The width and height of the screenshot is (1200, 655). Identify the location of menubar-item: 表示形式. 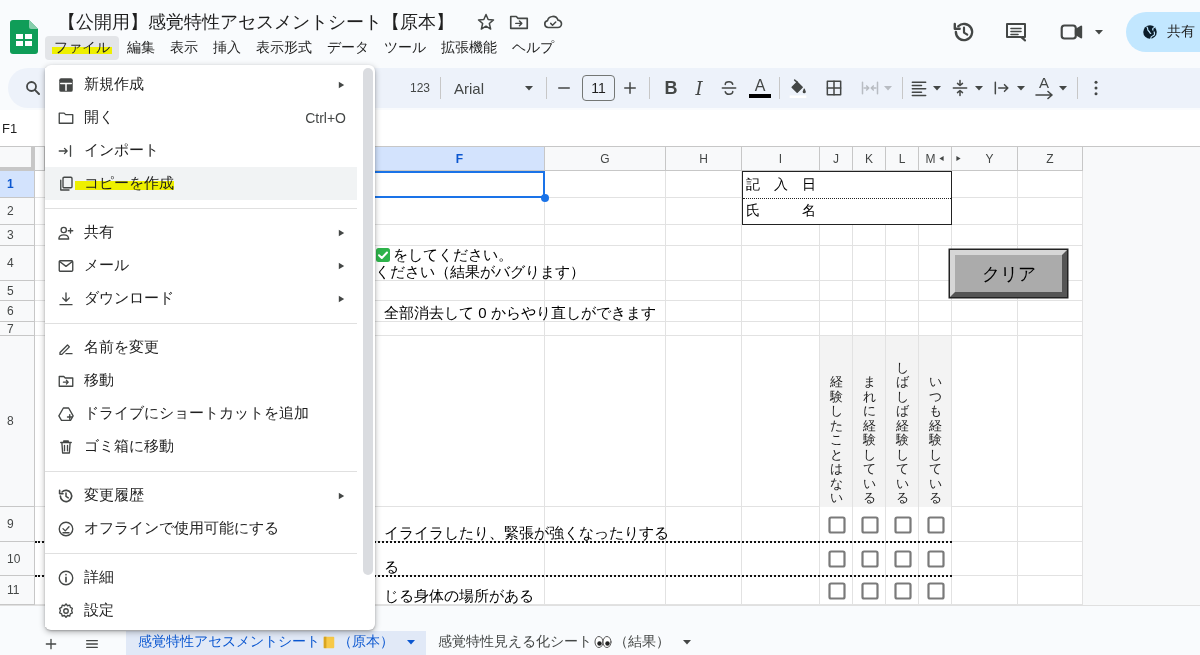
(284, 48).